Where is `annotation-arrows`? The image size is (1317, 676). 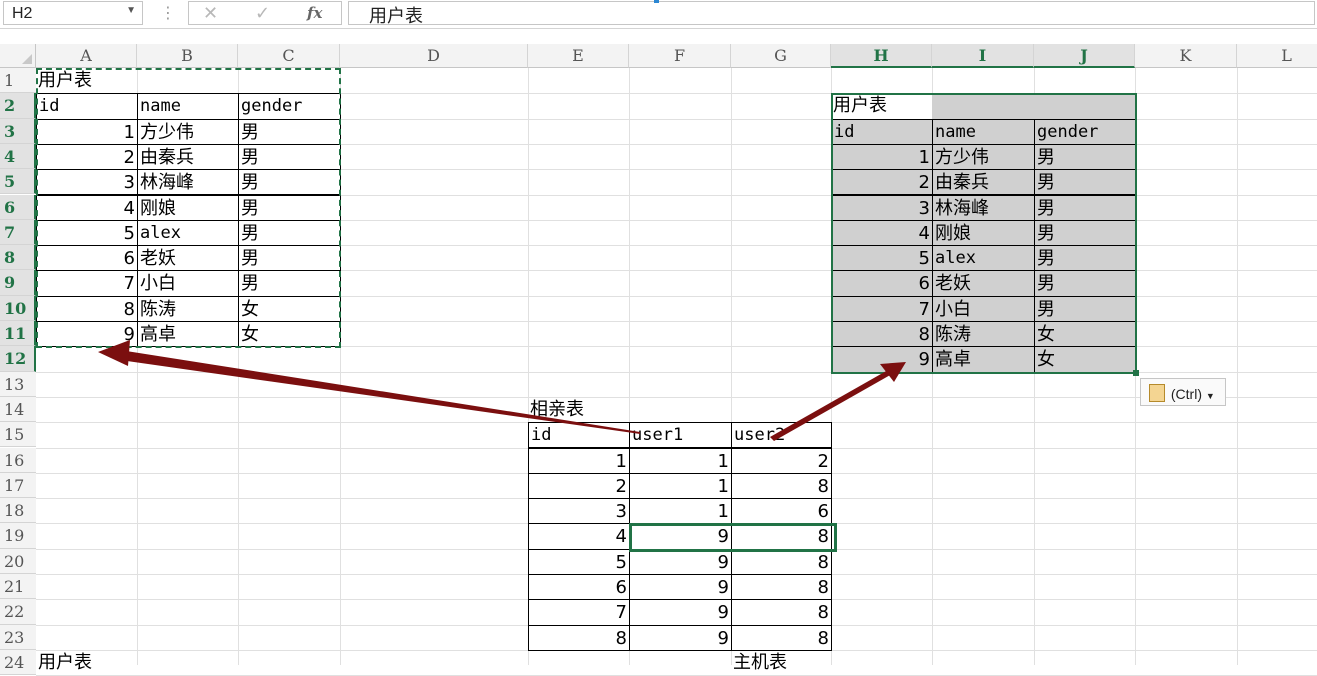 annotation-arrows is located at coordinates (502, 390).